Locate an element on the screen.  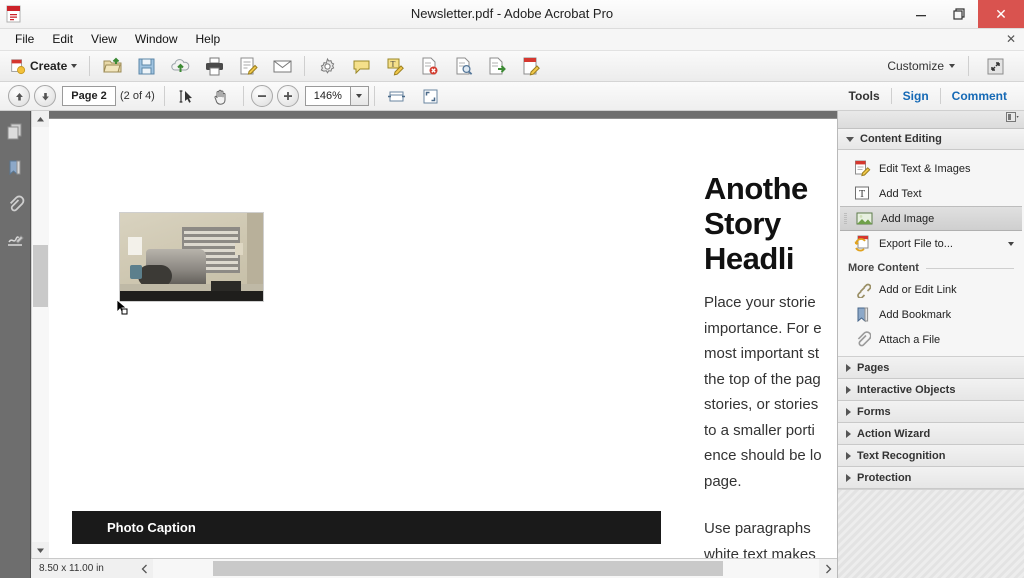
section-title: Pages is located at coordinates (873, 367).